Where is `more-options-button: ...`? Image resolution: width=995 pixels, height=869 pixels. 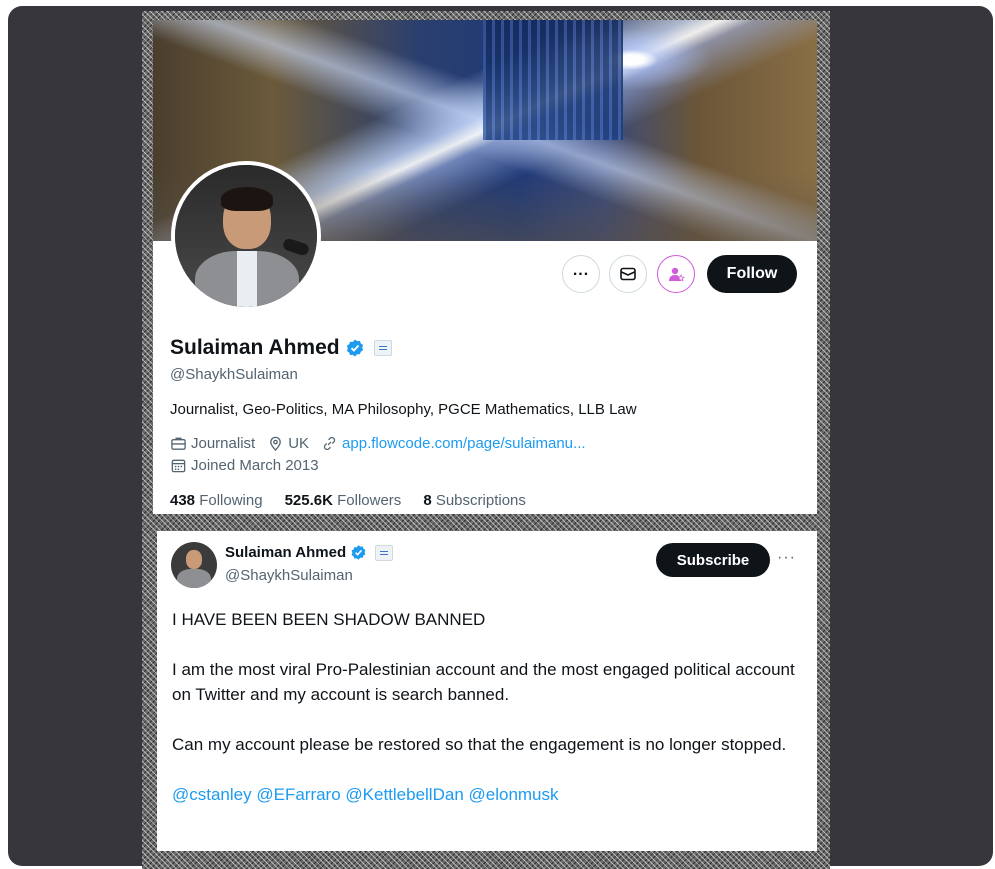 more-options-button: ... is located at coordinates (581, 274).